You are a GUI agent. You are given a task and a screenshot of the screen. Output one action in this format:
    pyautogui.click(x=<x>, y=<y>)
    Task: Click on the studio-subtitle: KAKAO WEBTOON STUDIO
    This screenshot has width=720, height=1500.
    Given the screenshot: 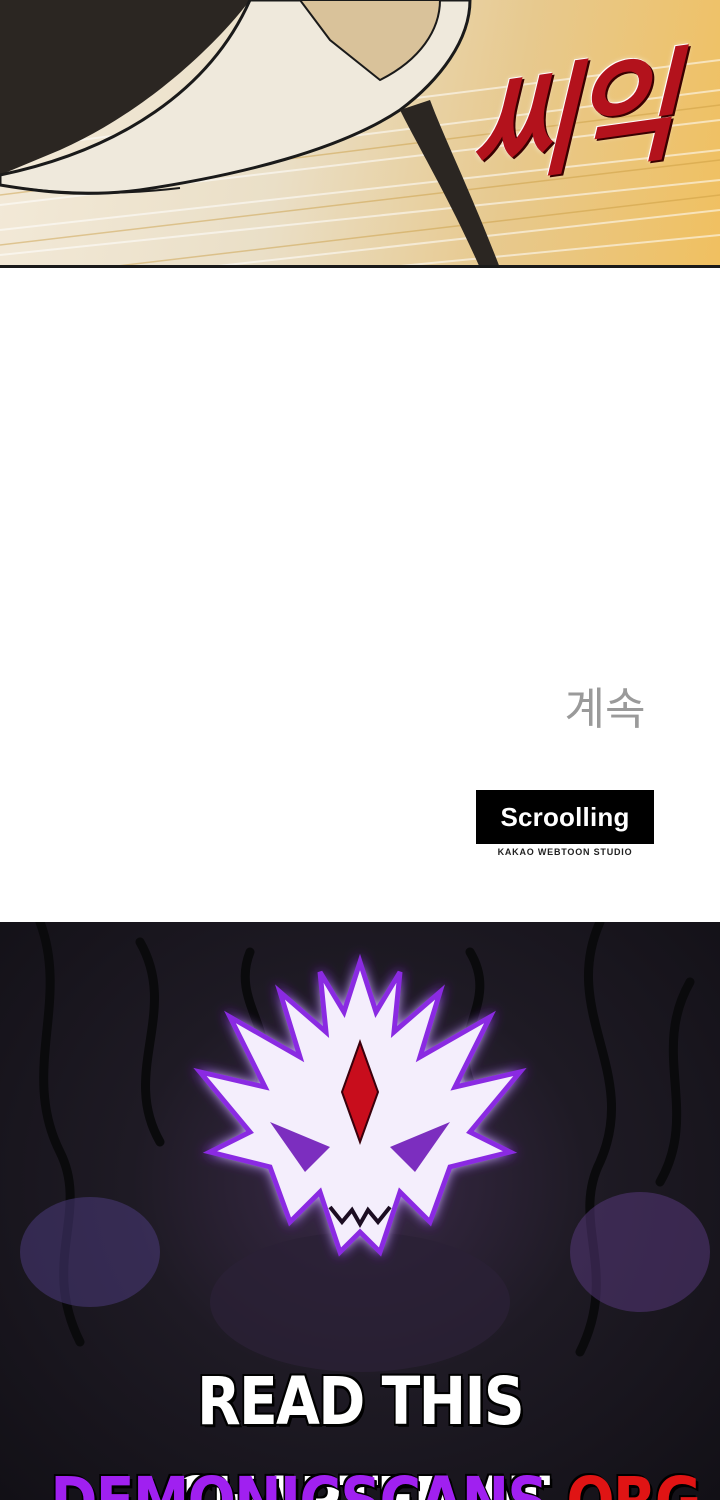 What is the action you would take?
    pyautogui.click(x=565, y=852)
    